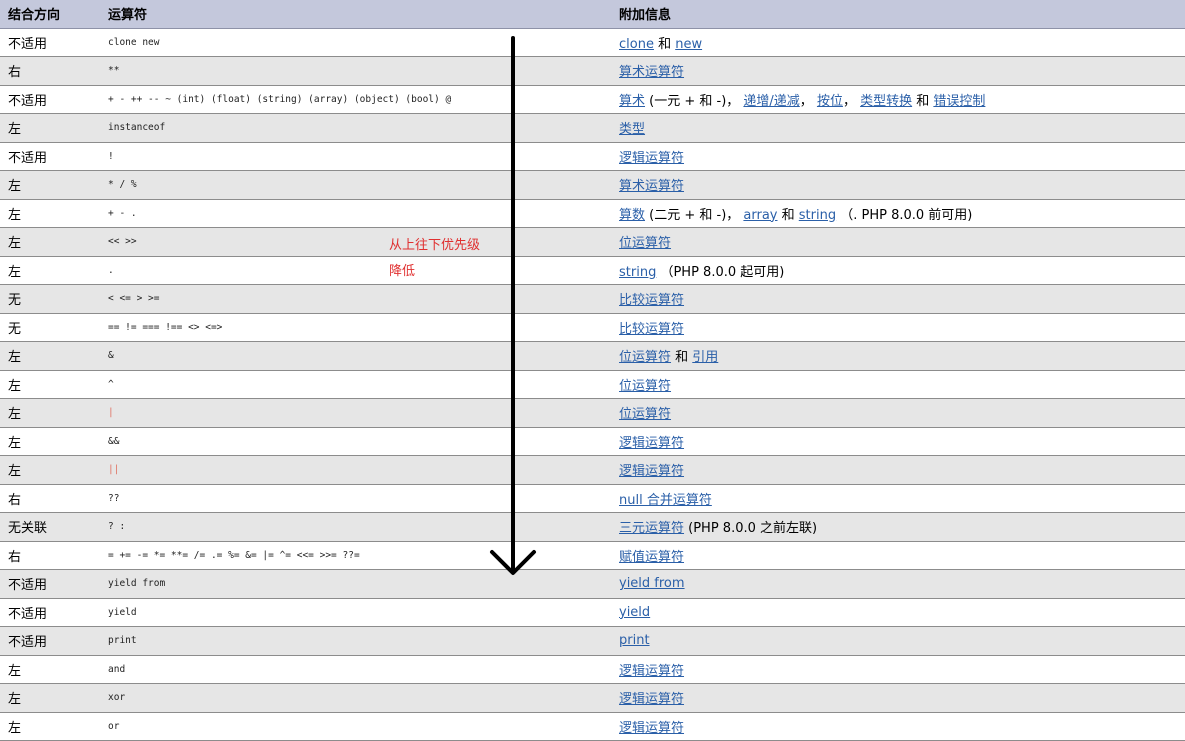 The height and width of the screenshot is (741, 1185). I want to click on additional-info-cell: string （PHP 8.0.0 起可用), so click(898, 270).